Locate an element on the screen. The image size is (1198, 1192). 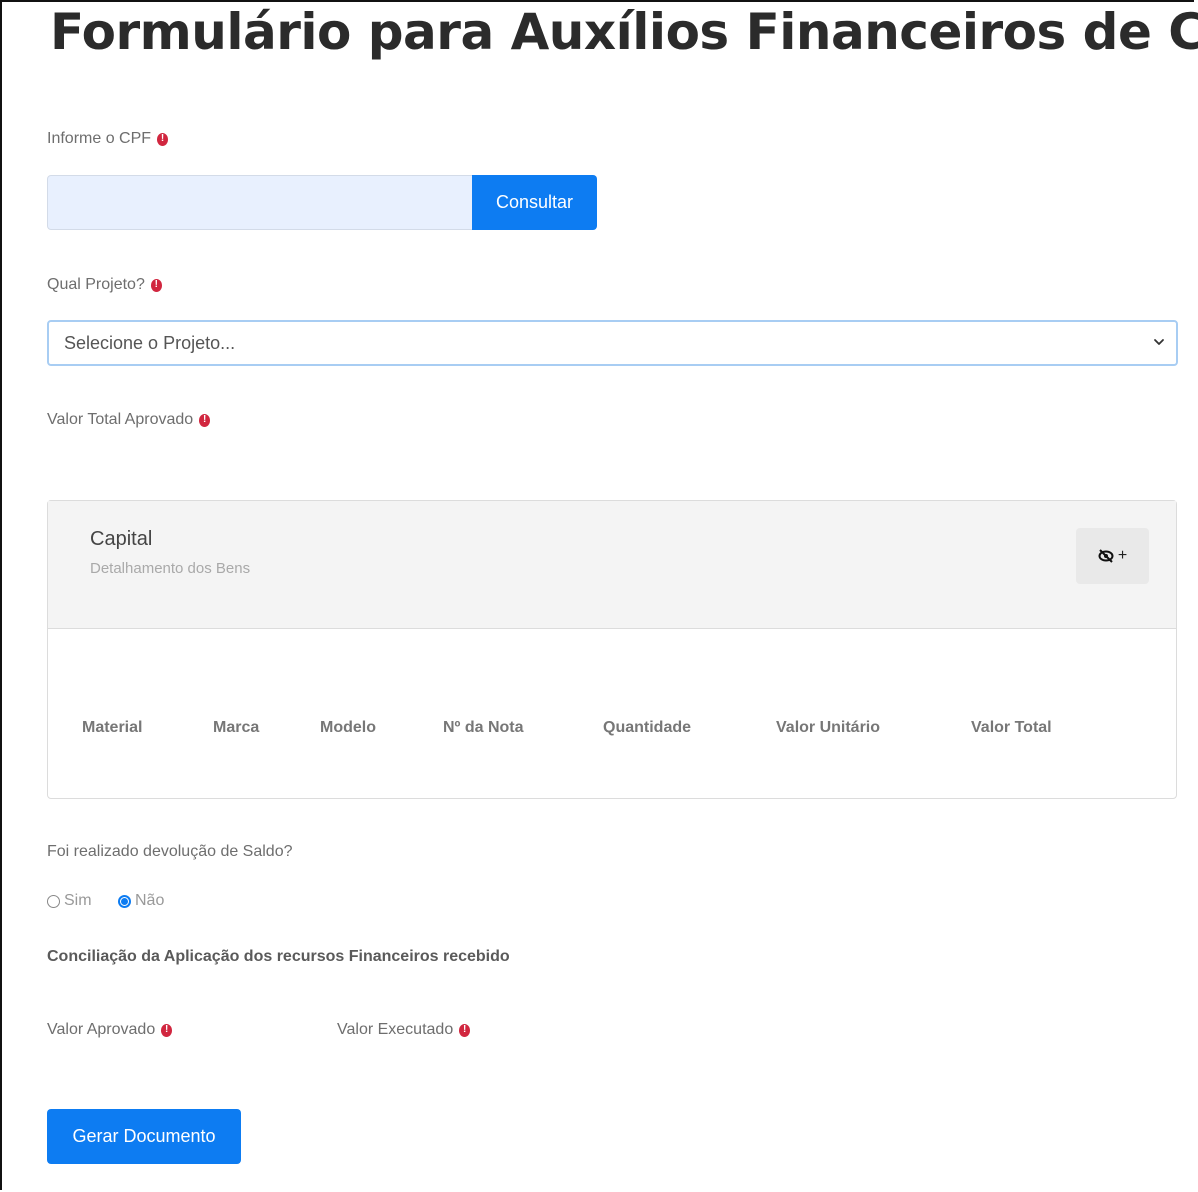
cpf-label-row: Informe o CPF ! is located at coordinates (108, 139).